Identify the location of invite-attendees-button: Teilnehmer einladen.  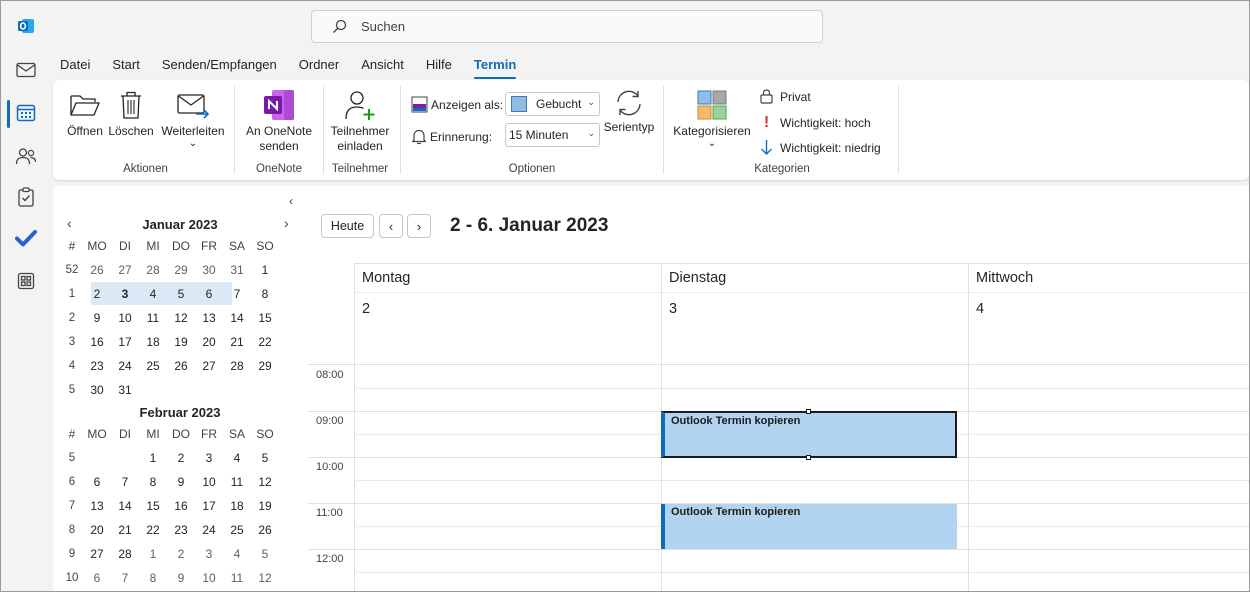
(360, 121).